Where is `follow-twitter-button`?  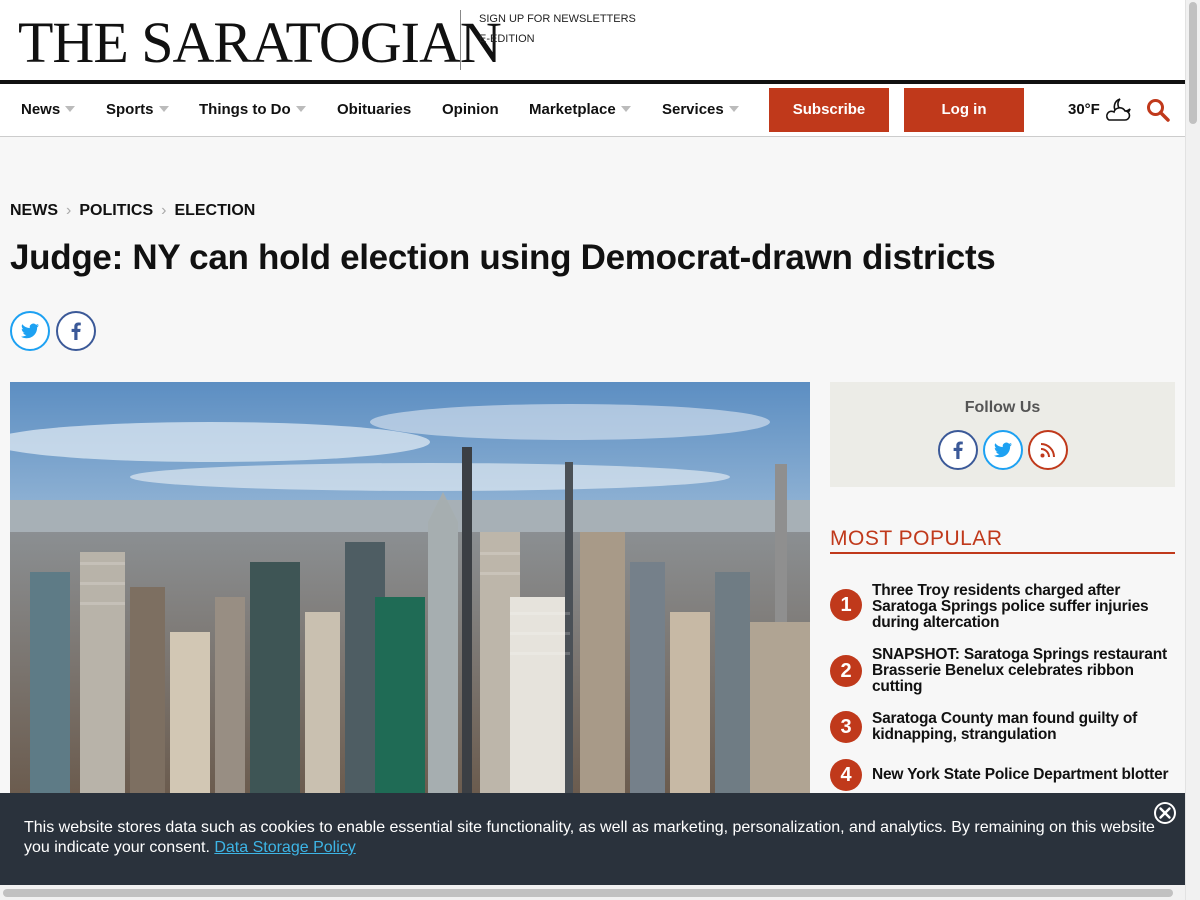 follow-twitter-button is located at coordinates (1003, 450).